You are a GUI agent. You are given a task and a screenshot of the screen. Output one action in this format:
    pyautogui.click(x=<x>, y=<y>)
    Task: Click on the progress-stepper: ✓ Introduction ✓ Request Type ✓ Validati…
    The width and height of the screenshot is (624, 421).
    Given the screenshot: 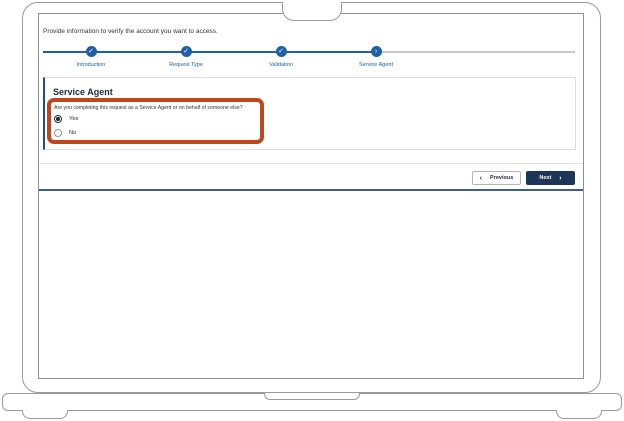 What is the action you would take?
    pyautogui.click(x=311, y=59)
    